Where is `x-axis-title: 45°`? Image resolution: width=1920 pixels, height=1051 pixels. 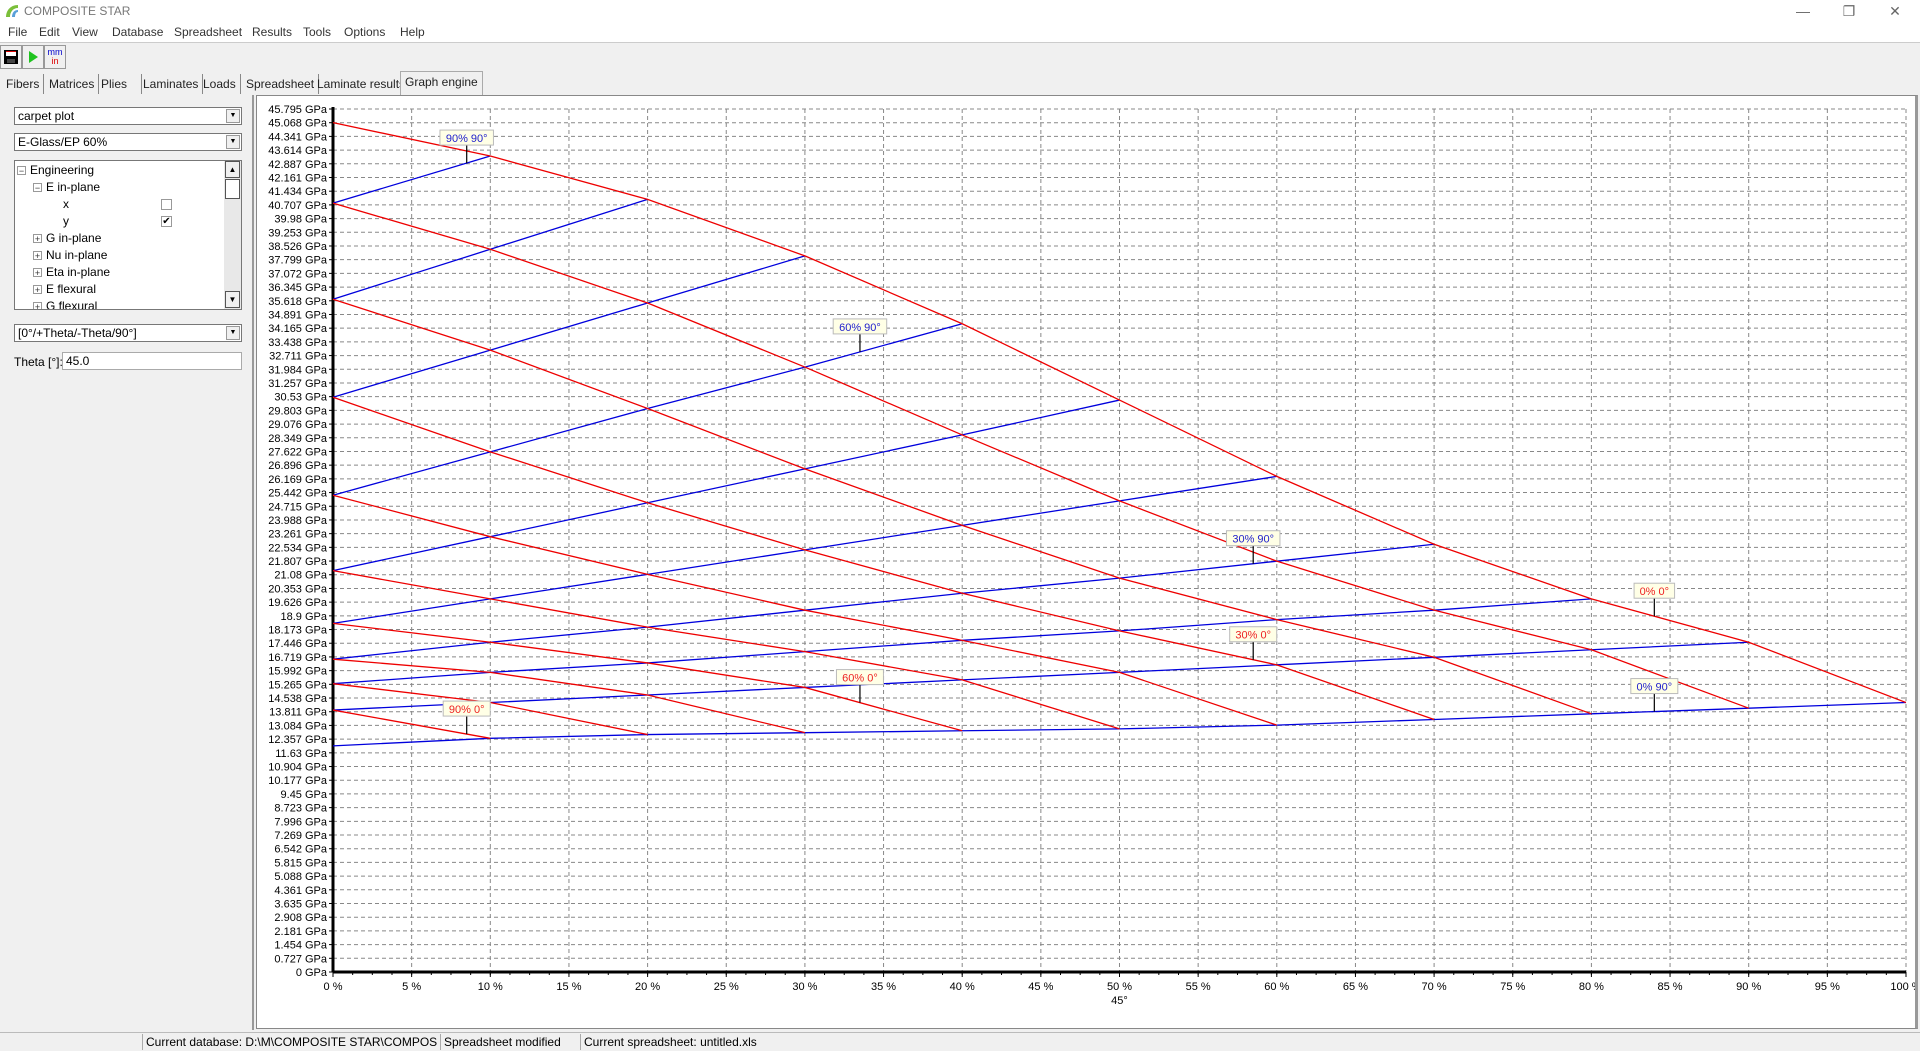 x-axis-title: 45° is located at coordinates (1119, 1001).